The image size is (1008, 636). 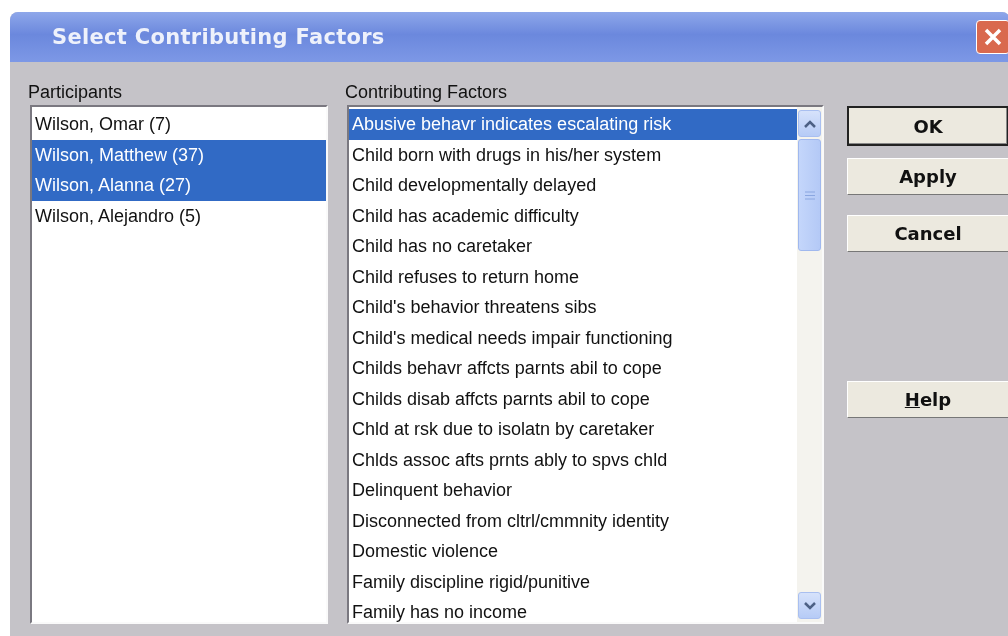 I want to click on scroll-up-button, so click(x=809, y=123).